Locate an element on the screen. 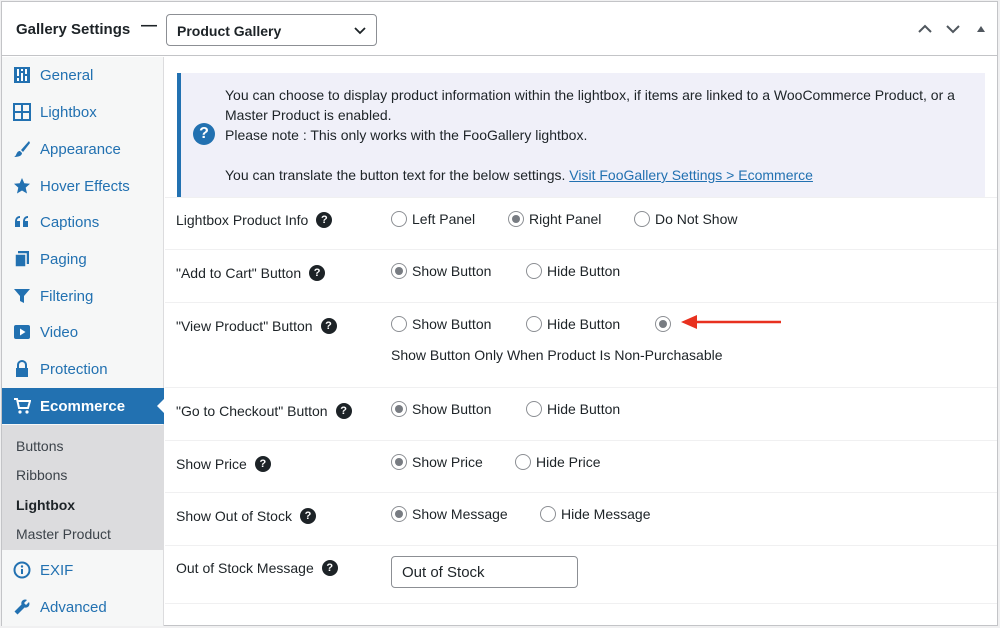  radio-label: Hide Price is located at coordinates (568, 462).